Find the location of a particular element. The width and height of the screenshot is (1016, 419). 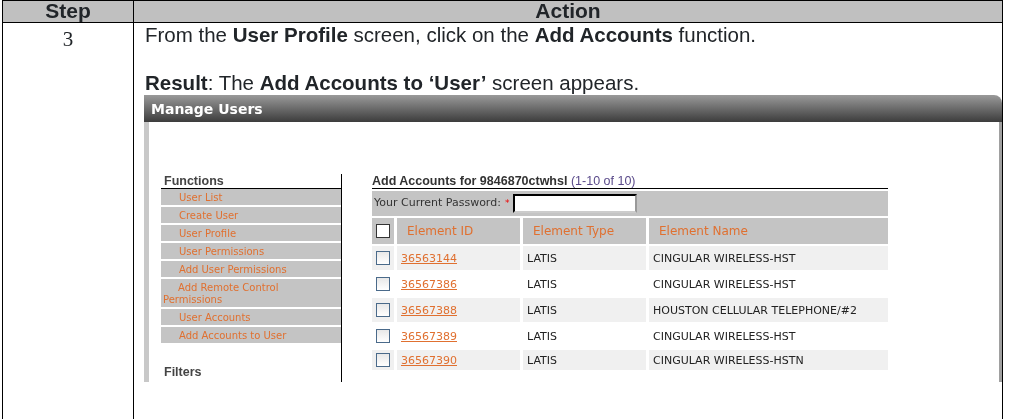

column-header: Step is located at coordinates (68, 11).